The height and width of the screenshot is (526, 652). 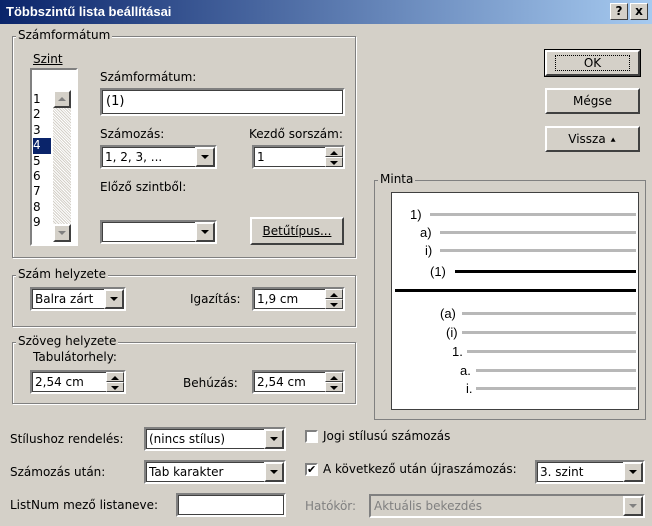 What do you see at coordinates (633, 472) in the screenshot?
I see `restart-dropdown-button` at bounding box center [633, 472].